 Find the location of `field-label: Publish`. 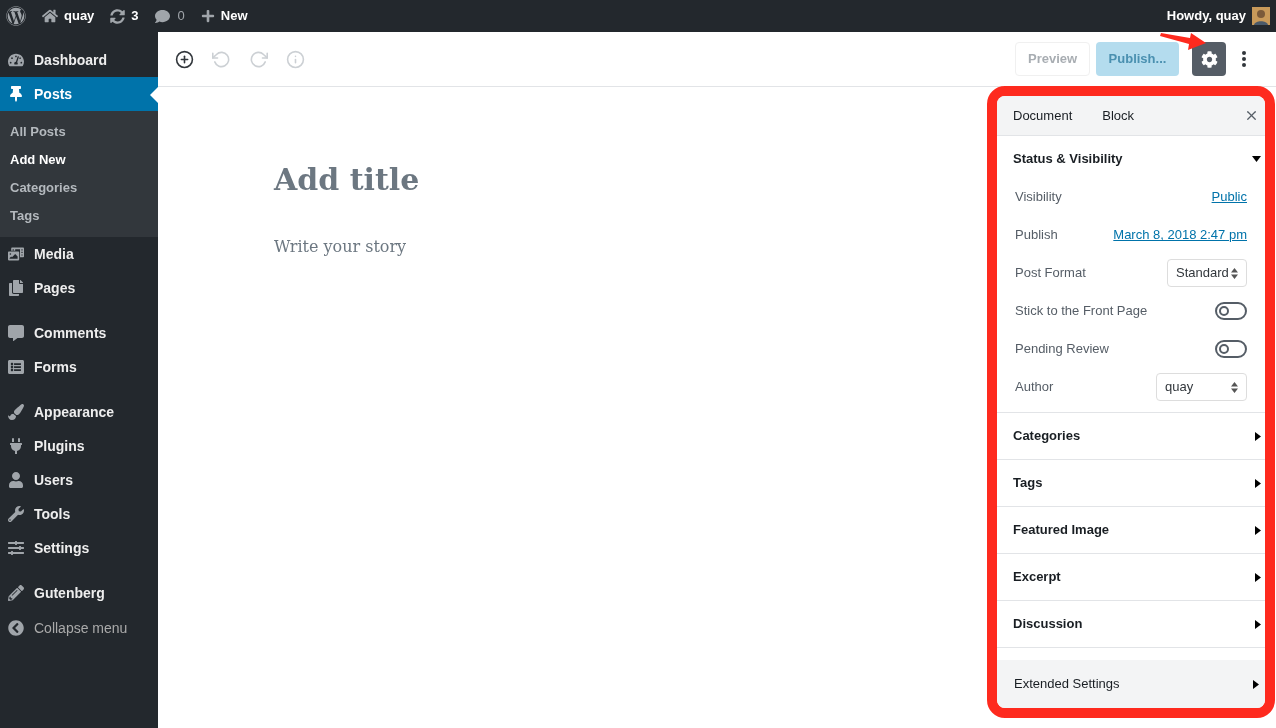

field-label: Publish is located at coordinates (1036, 235).